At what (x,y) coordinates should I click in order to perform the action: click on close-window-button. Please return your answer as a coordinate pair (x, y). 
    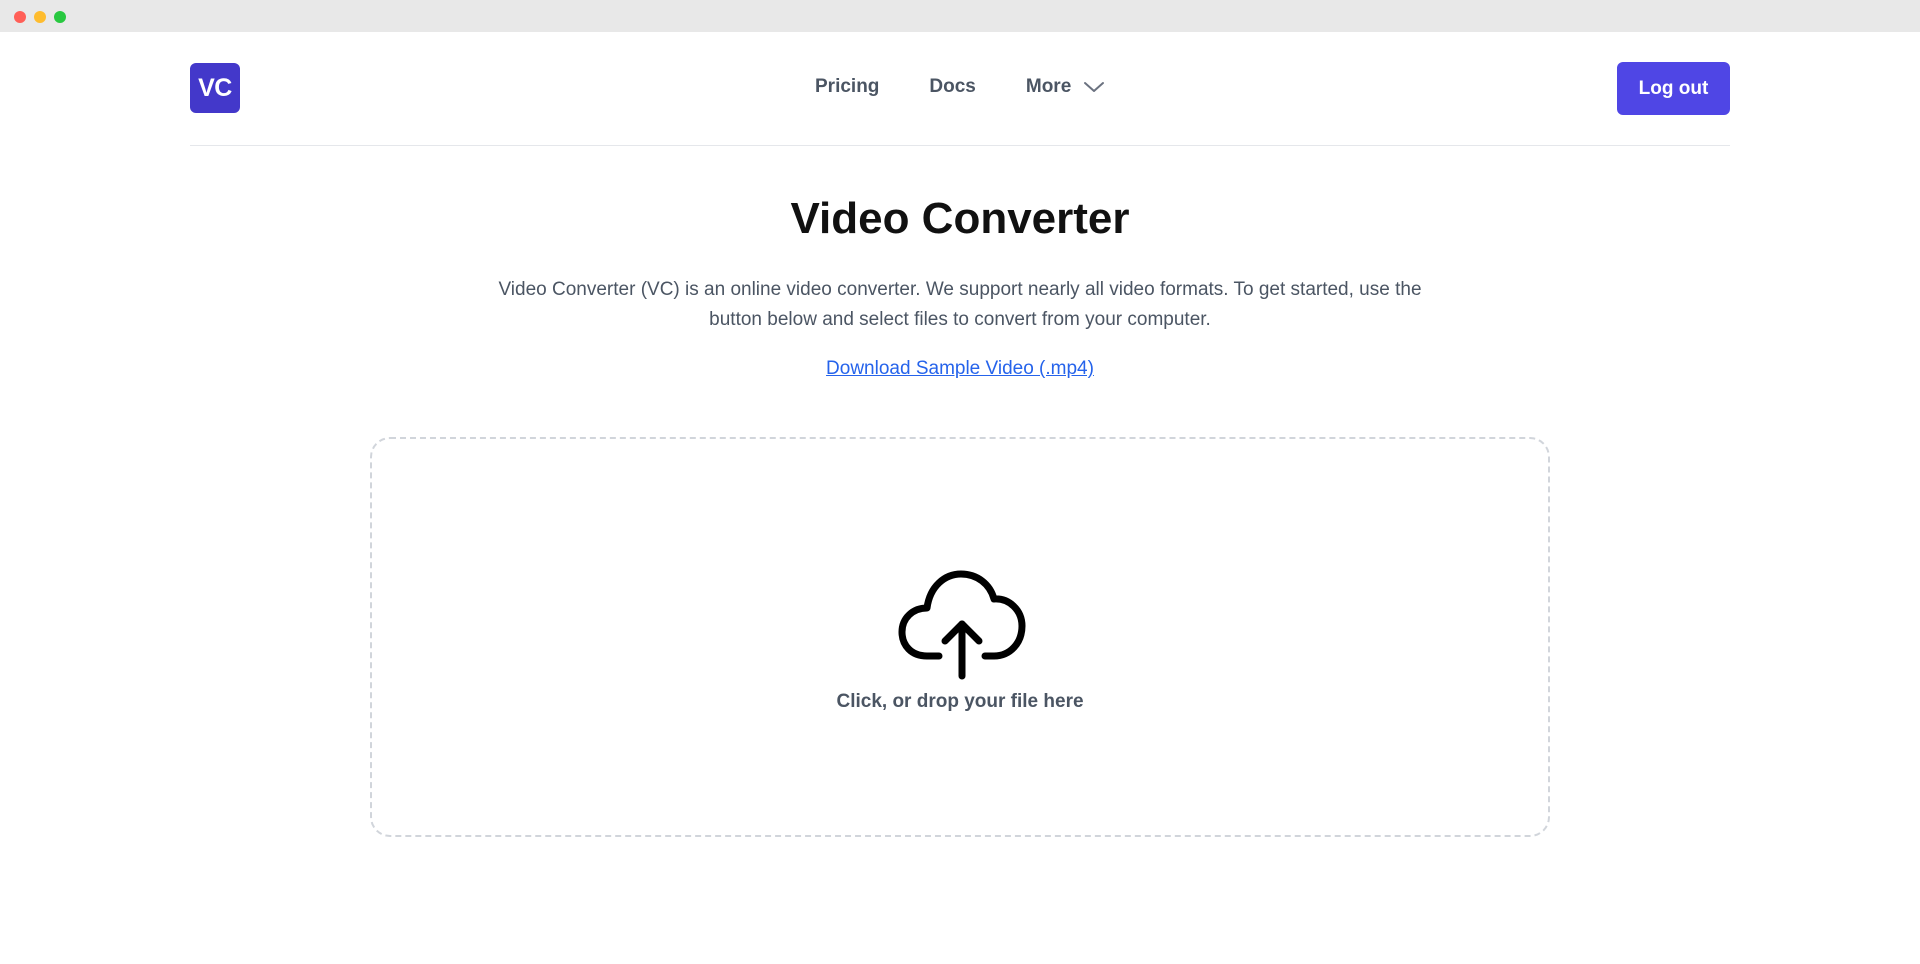
    Looking at the image, I should click on (20, 17).